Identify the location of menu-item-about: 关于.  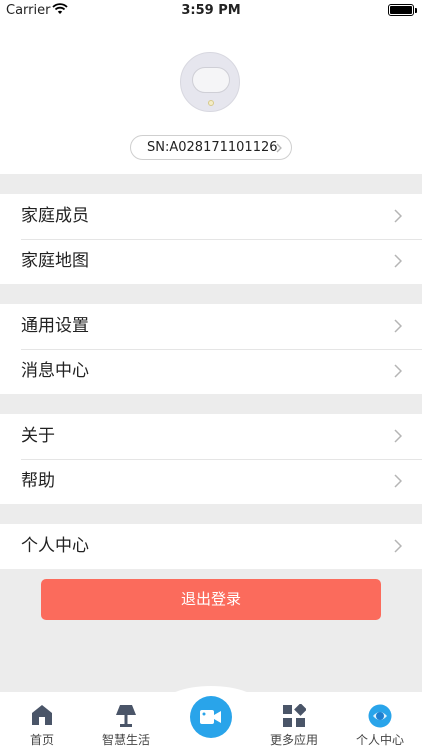
(211, 436).